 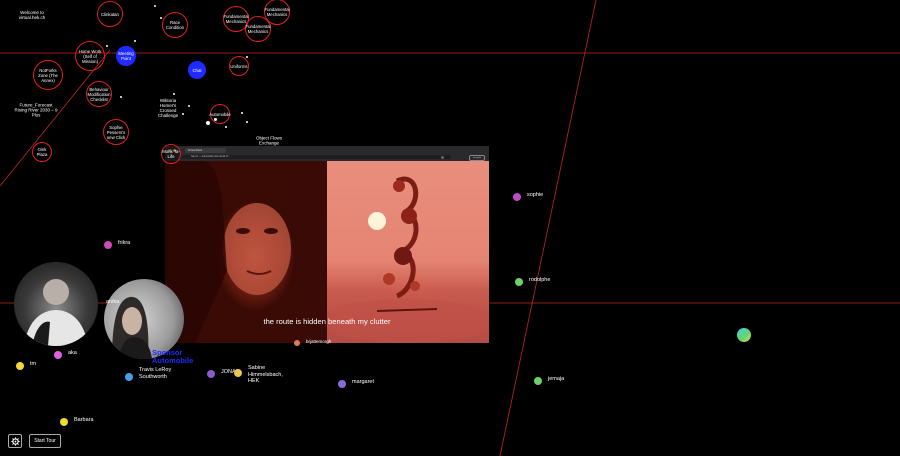 I want to click on user-tm: tm, so click(x=26, y=365).